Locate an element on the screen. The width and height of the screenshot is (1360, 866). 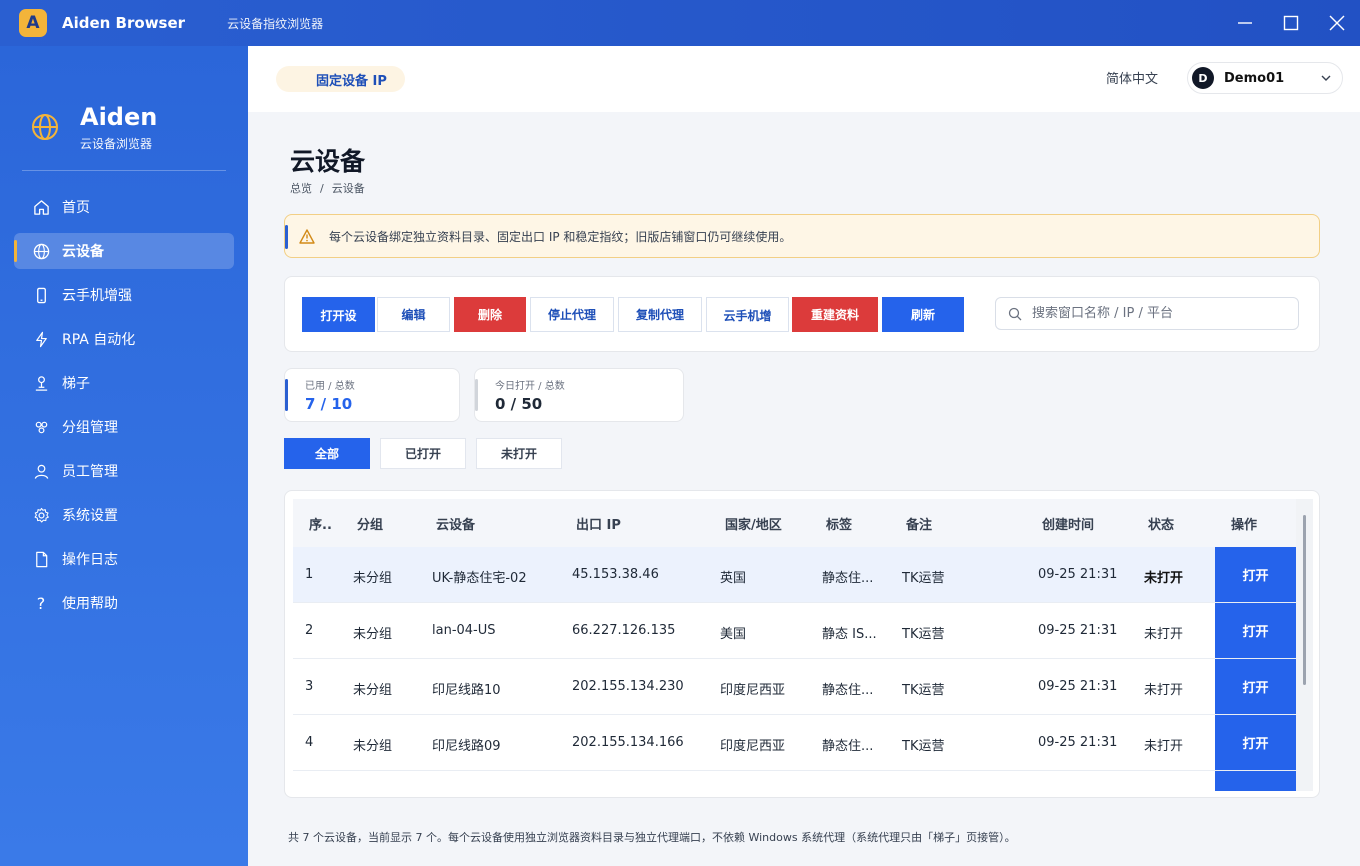
sidebar-item-label: 首页 is located at coordinates (76, 208).